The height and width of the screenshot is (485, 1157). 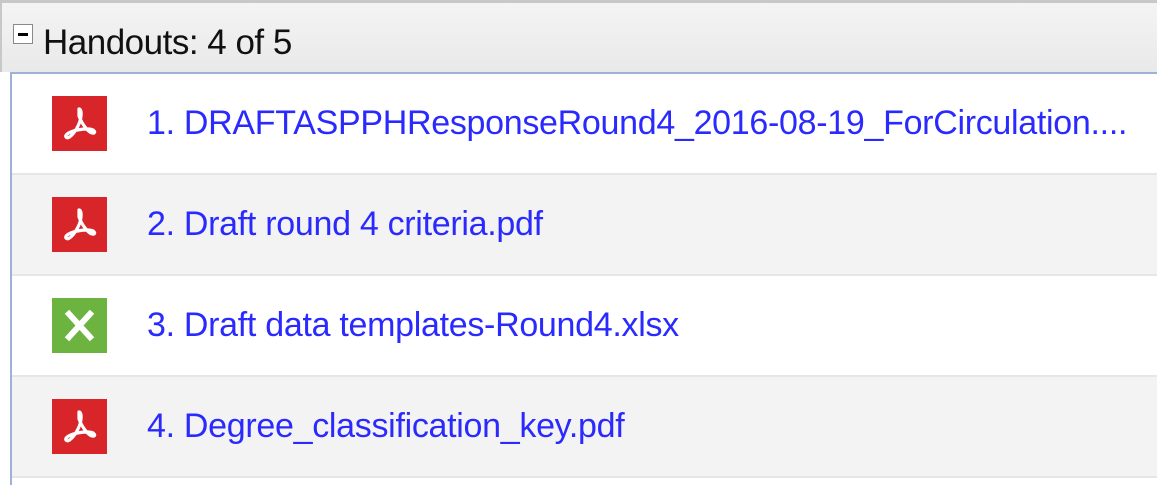 What do you see at coordinates (345, 224) in the screenshot?
I see `handout-link-2: 2. Draft round 4 criteria.pdf` at bounding box center [345, 224].